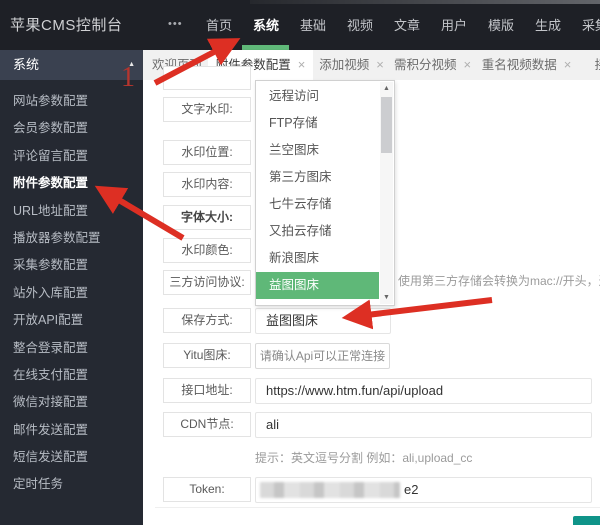  I want to click on cdn-hint-text: 提示：英文逗号分割 例如：ali,upload_cc, so click(364, 458).